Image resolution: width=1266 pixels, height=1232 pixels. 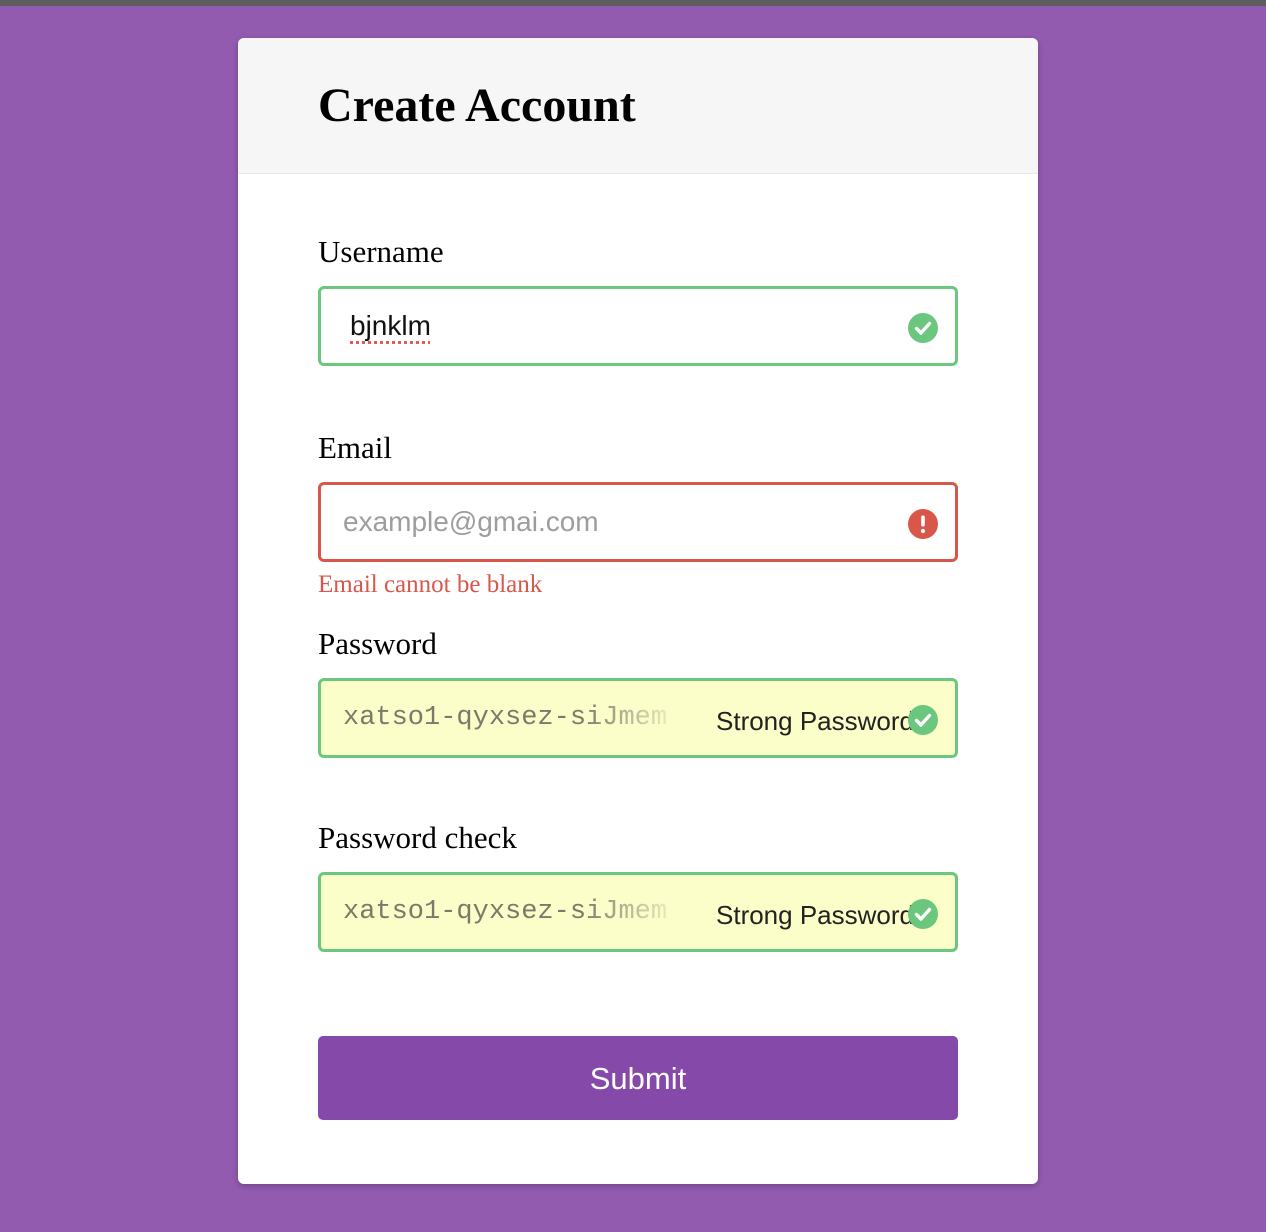 I want to click on password-value: xatso1-qyxsez-siJmem, so click(x=505, y=718).